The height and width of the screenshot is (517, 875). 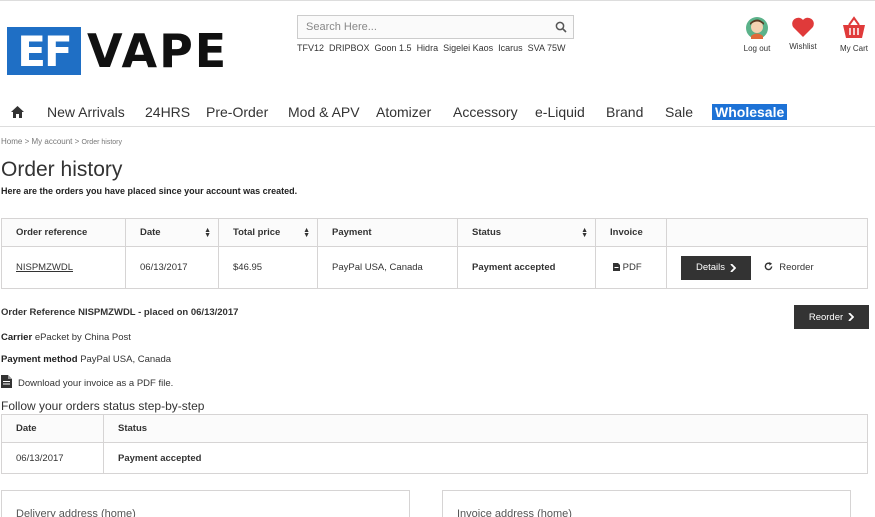 What do you see at coordinates (560, 112) in the screenshot?
I see `nav-item-e-liquid: e-Liquid` at bounding box center [560, 112].